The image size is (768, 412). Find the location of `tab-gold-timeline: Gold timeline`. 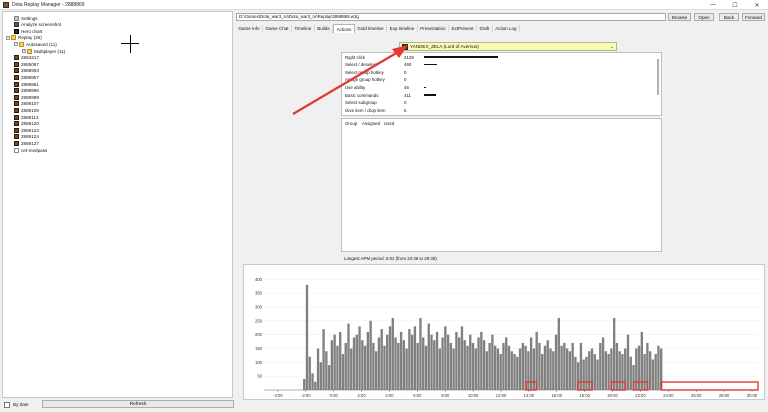

tab-gold-timeline: Gold timeline is located at coordinates (371, 29).